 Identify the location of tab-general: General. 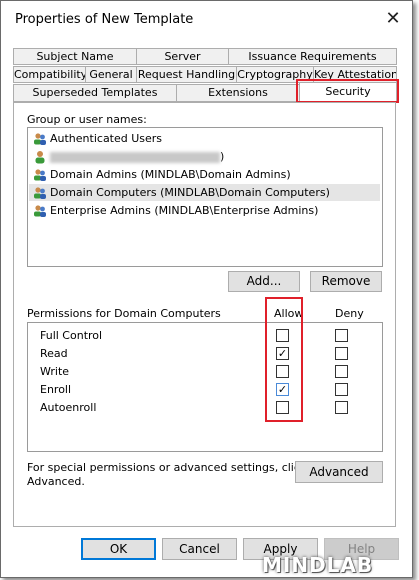
(111, 74).